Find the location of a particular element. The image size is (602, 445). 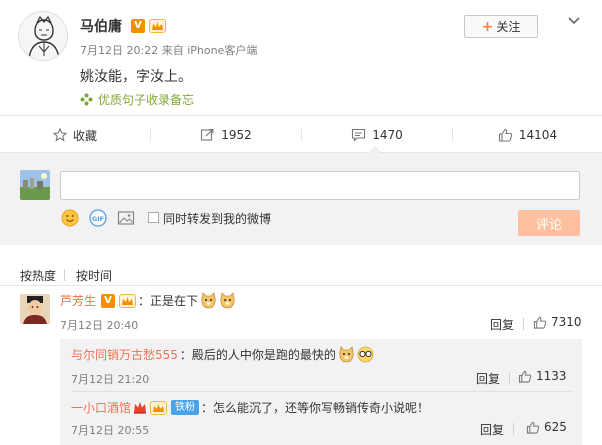

sync-repost-label: 同时转发到我的微博 is located at coordinates (217, 218).